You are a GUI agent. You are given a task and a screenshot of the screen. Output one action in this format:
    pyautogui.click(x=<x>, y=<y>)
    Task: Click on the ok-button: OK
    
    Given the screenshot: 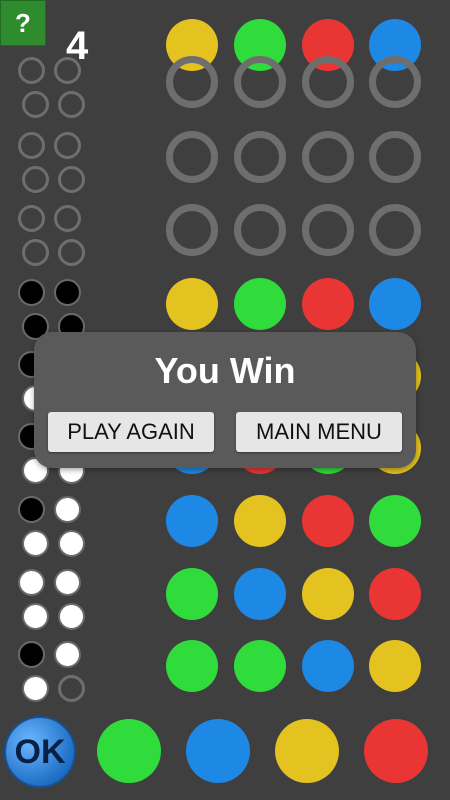 What is the action you would take?
    pyautogui.click(x=40, y=752)
    